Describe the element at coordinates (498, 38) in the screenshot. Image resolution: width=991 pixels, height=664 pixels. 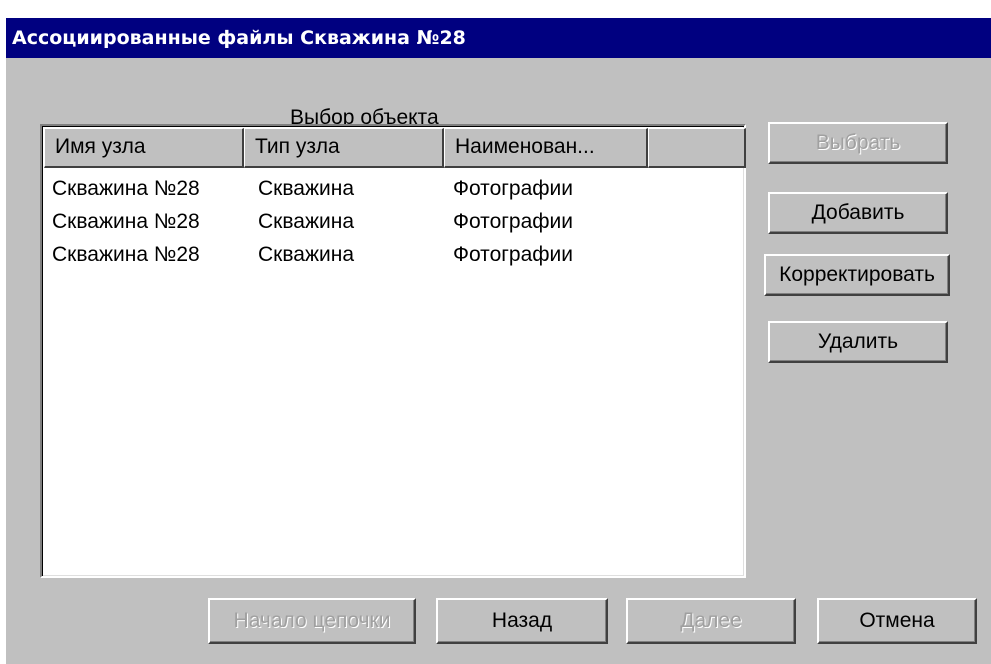
I see `title-bar: Ассоциированные файлы Скважина №28` at that location.